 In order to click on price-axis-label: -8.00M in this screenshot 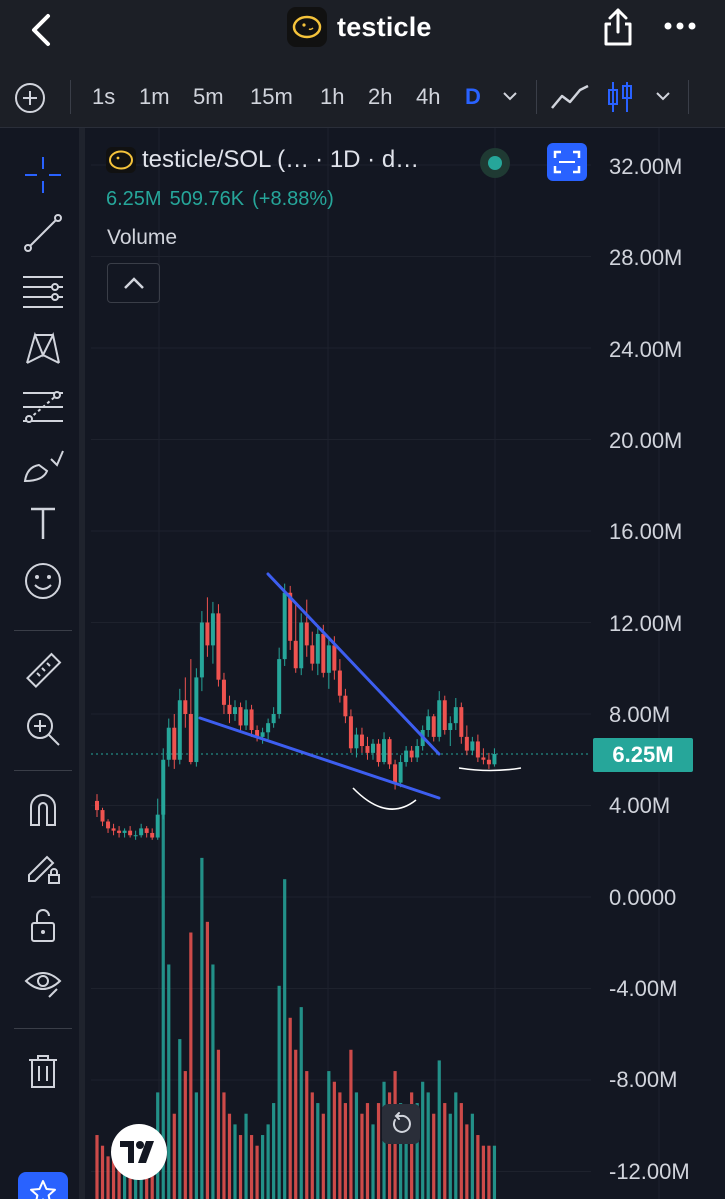, I will do `click(643, 1079)`.